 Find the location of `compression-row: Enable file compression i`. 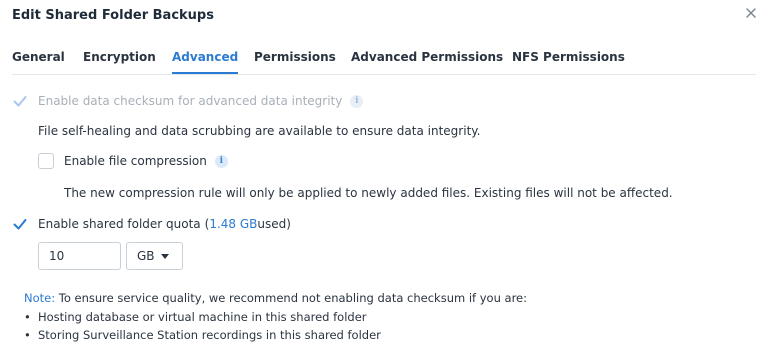

compression-row: Enable file compression i is located at coordinates (133, 161).